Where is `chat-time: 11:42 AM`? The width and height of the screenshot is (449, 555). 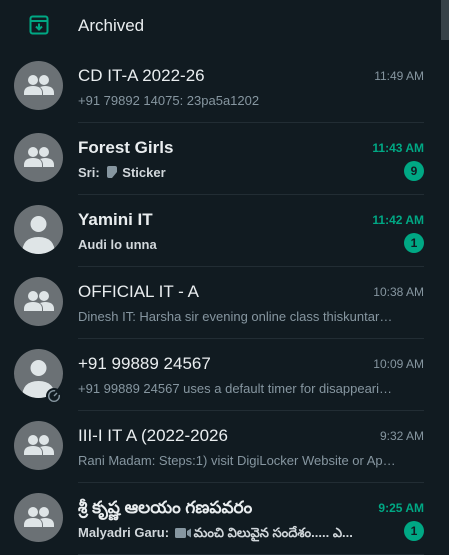
chat-time: 11:42 AM is located at coordinates (398, 220).